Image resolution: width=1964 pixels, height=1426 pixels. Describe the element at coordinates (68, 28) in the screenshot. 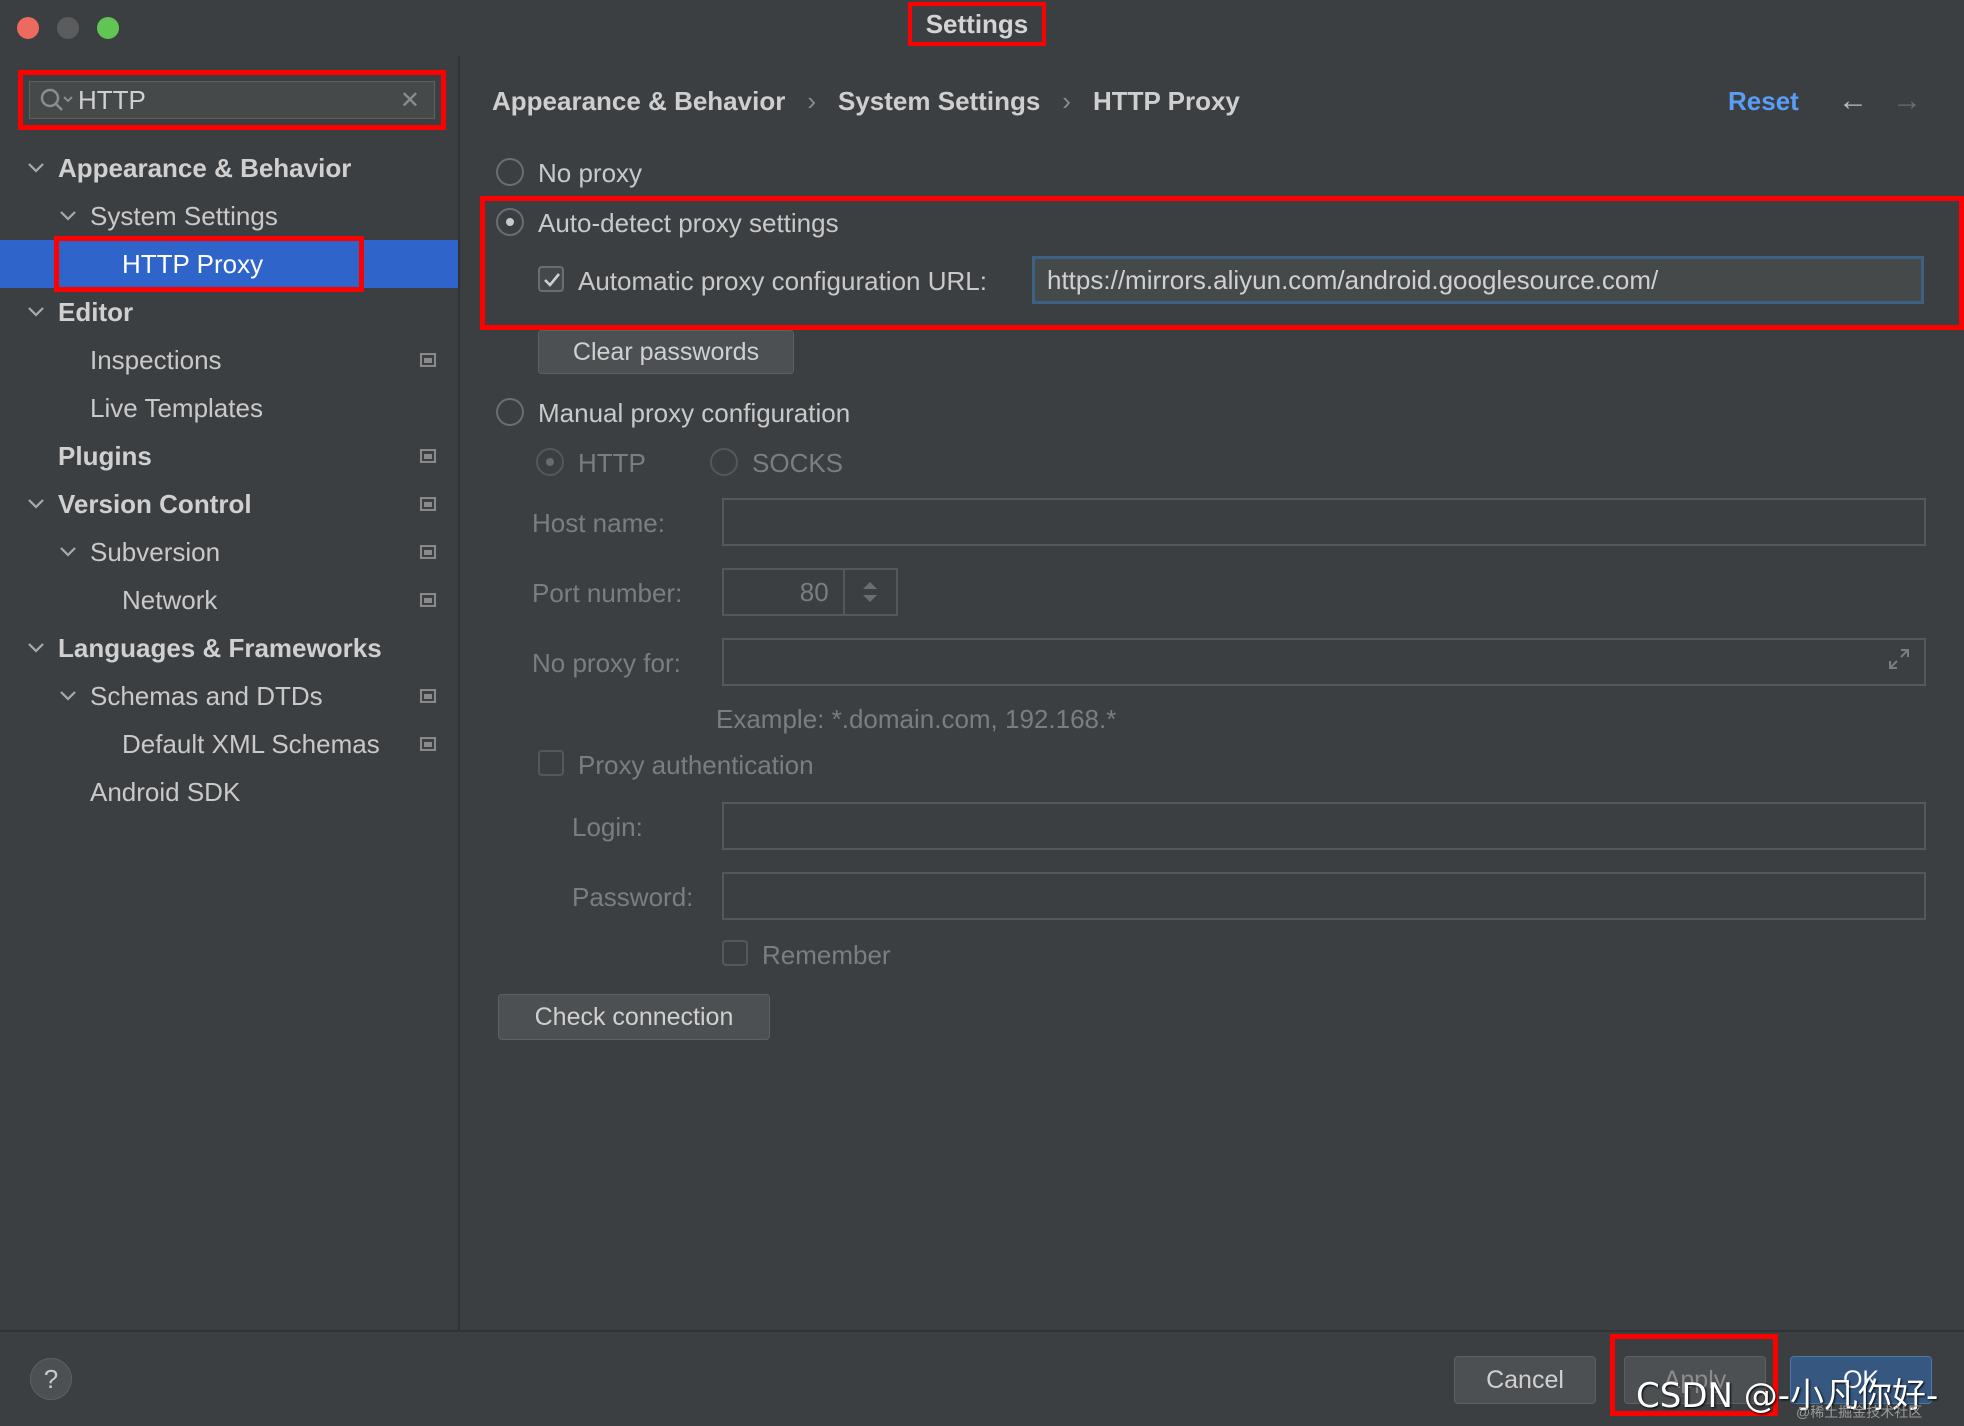

I see `minimize-window-button` at that location.